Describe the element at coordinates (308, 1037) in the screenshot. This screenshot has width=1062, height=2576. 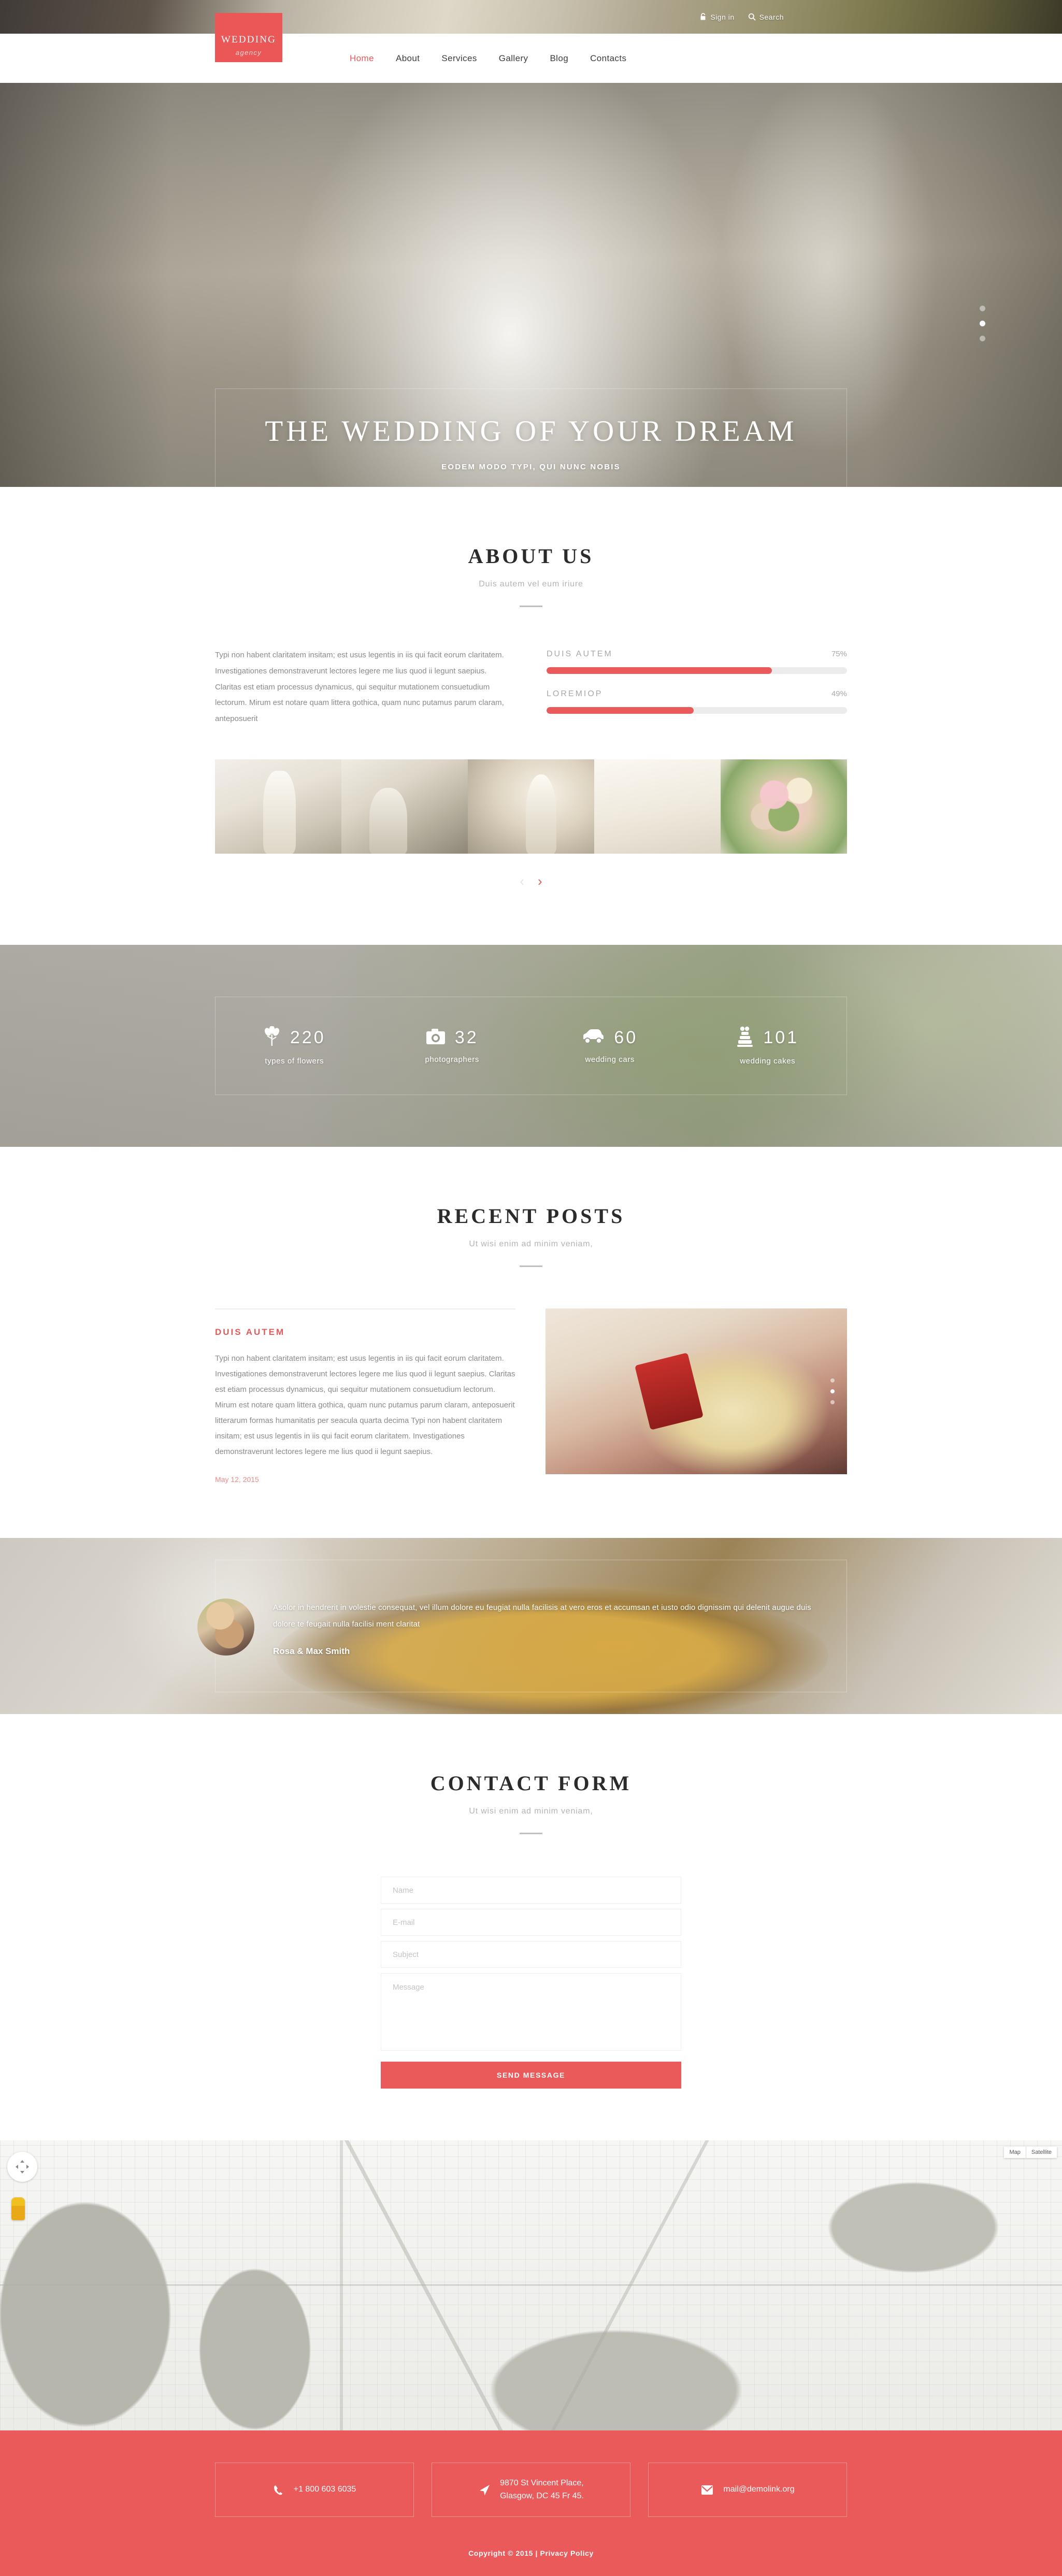
I see `stat-number: 220` at that location.